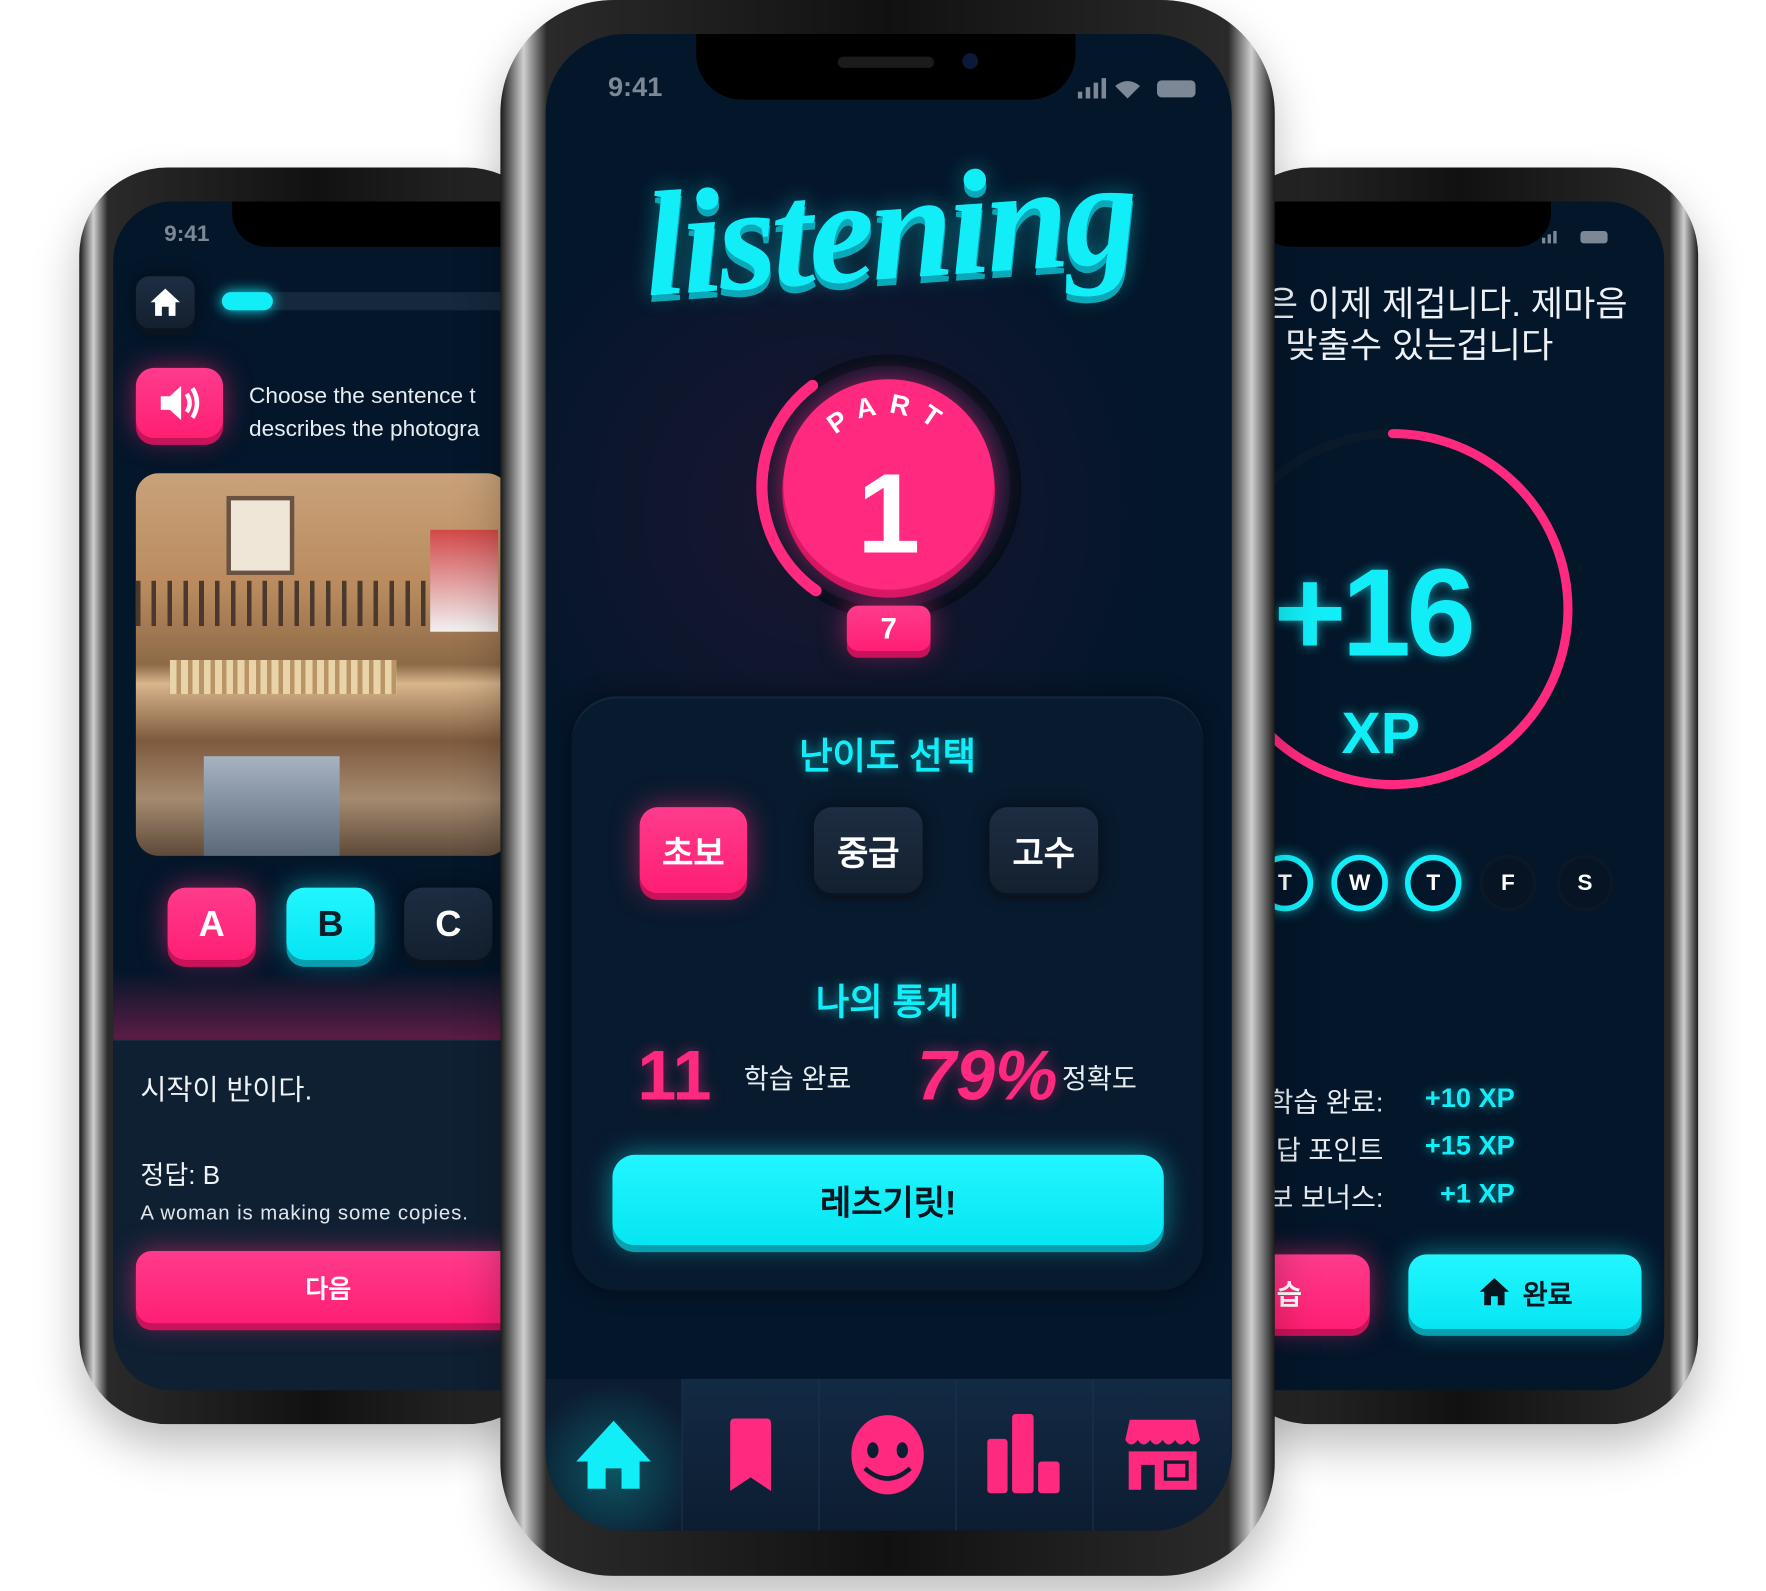 The width and height of the screenshot is (1766, 1591). Describe the element at coordinates (970, 61) in the screenshot. I see `camera` at that location.